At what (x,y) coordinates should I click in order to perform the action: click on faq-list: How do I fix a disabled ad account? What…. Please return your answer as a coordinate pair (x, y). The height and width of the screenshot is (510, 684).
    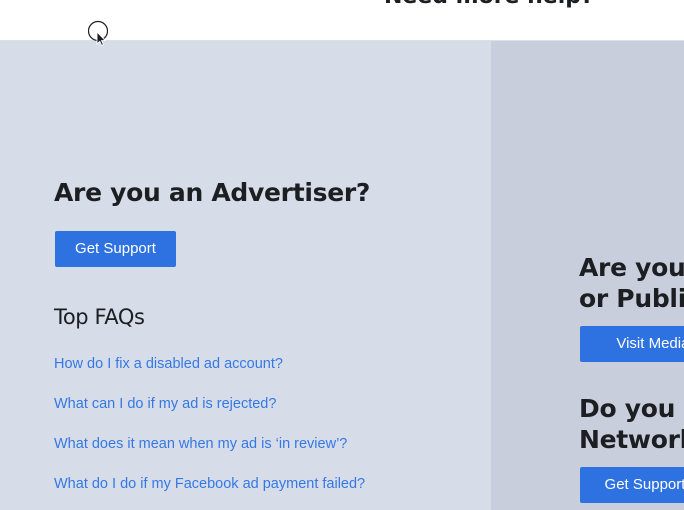
    Looking at the image, I should click on (209, 432).